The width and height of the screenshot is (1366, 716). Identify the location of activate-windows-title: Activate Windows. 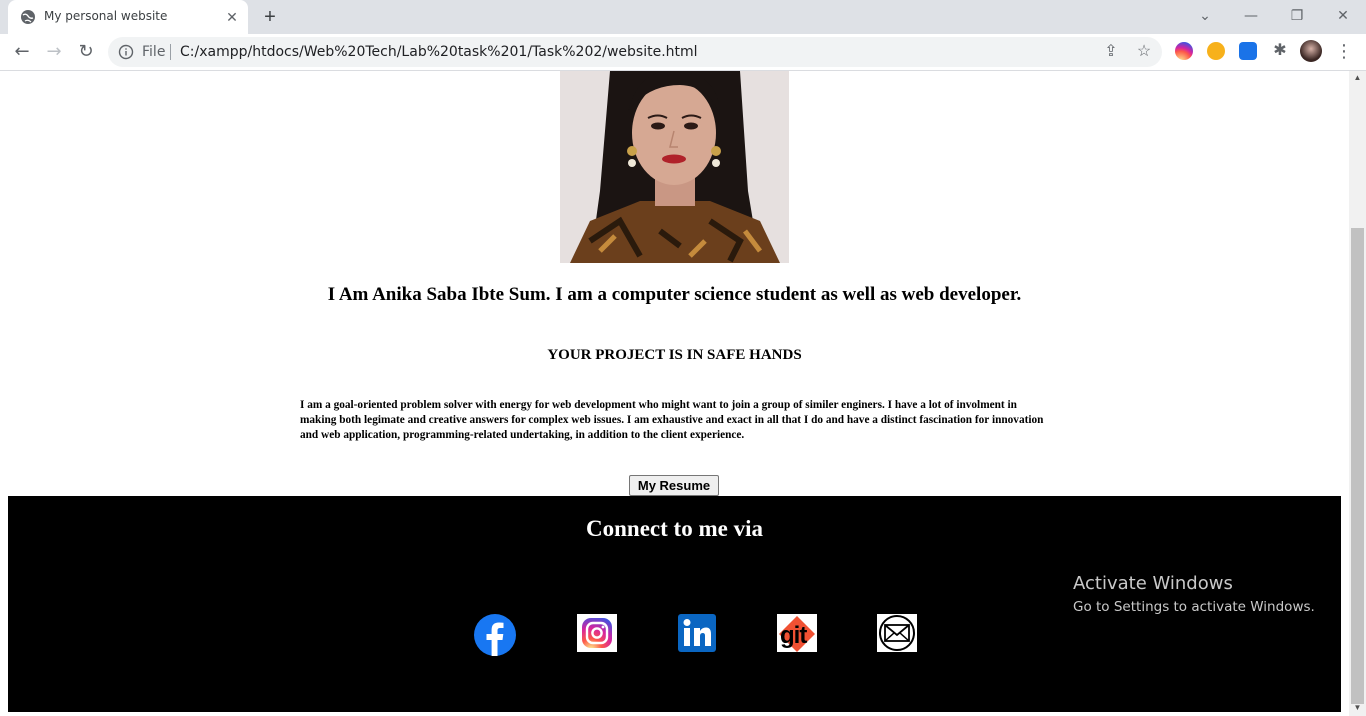
(1153, 583).